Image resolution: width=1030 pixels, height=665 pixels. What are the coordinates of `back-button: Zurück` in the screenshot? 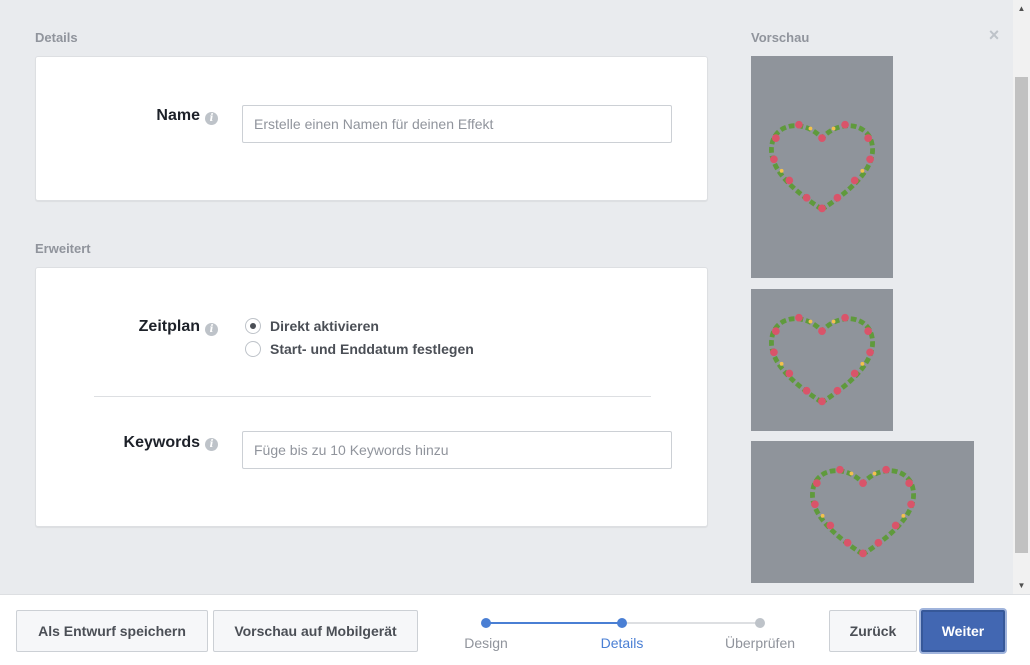 It's located at (873, 631).